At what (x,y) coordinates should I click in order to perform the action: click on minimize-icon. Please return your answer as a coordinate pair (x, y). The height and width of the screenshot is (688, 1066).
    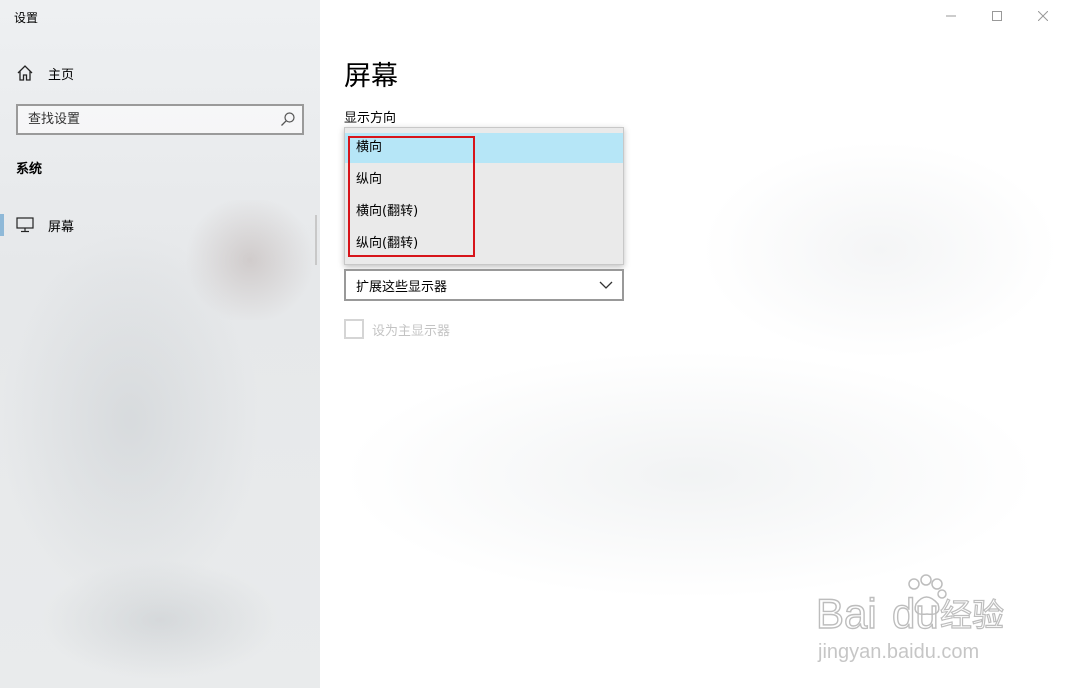
    Looking at the image, I should click on (951, 16).